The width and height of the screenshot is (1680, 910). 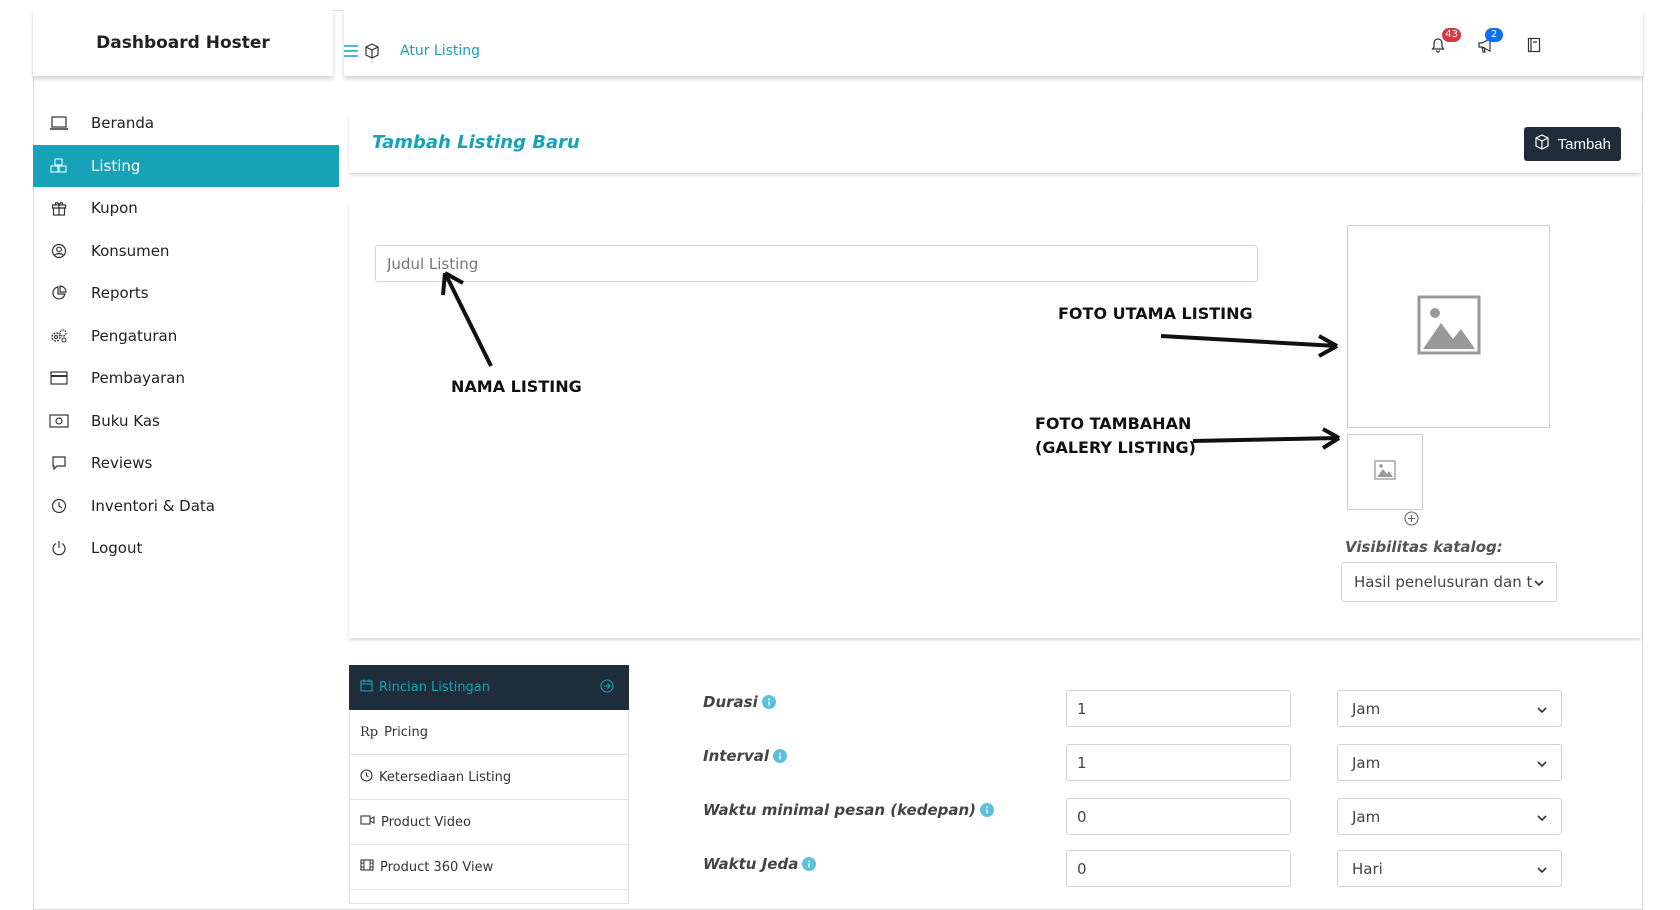 I want to click on add-photo-icon, so click(x=1411, y=520).